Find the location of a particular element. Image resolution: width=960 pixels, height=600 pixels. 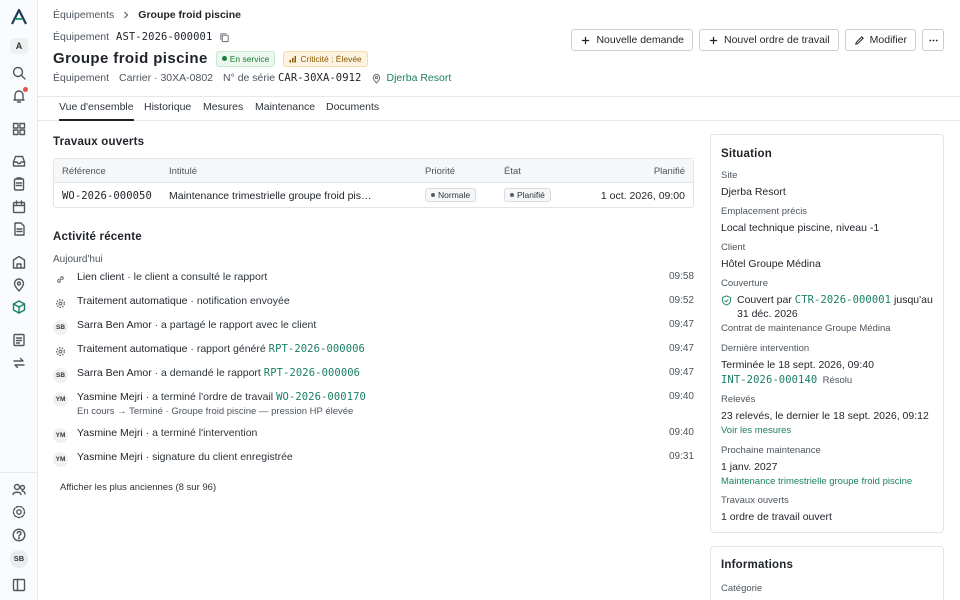

document-icon is located at coordinates (19, 229).